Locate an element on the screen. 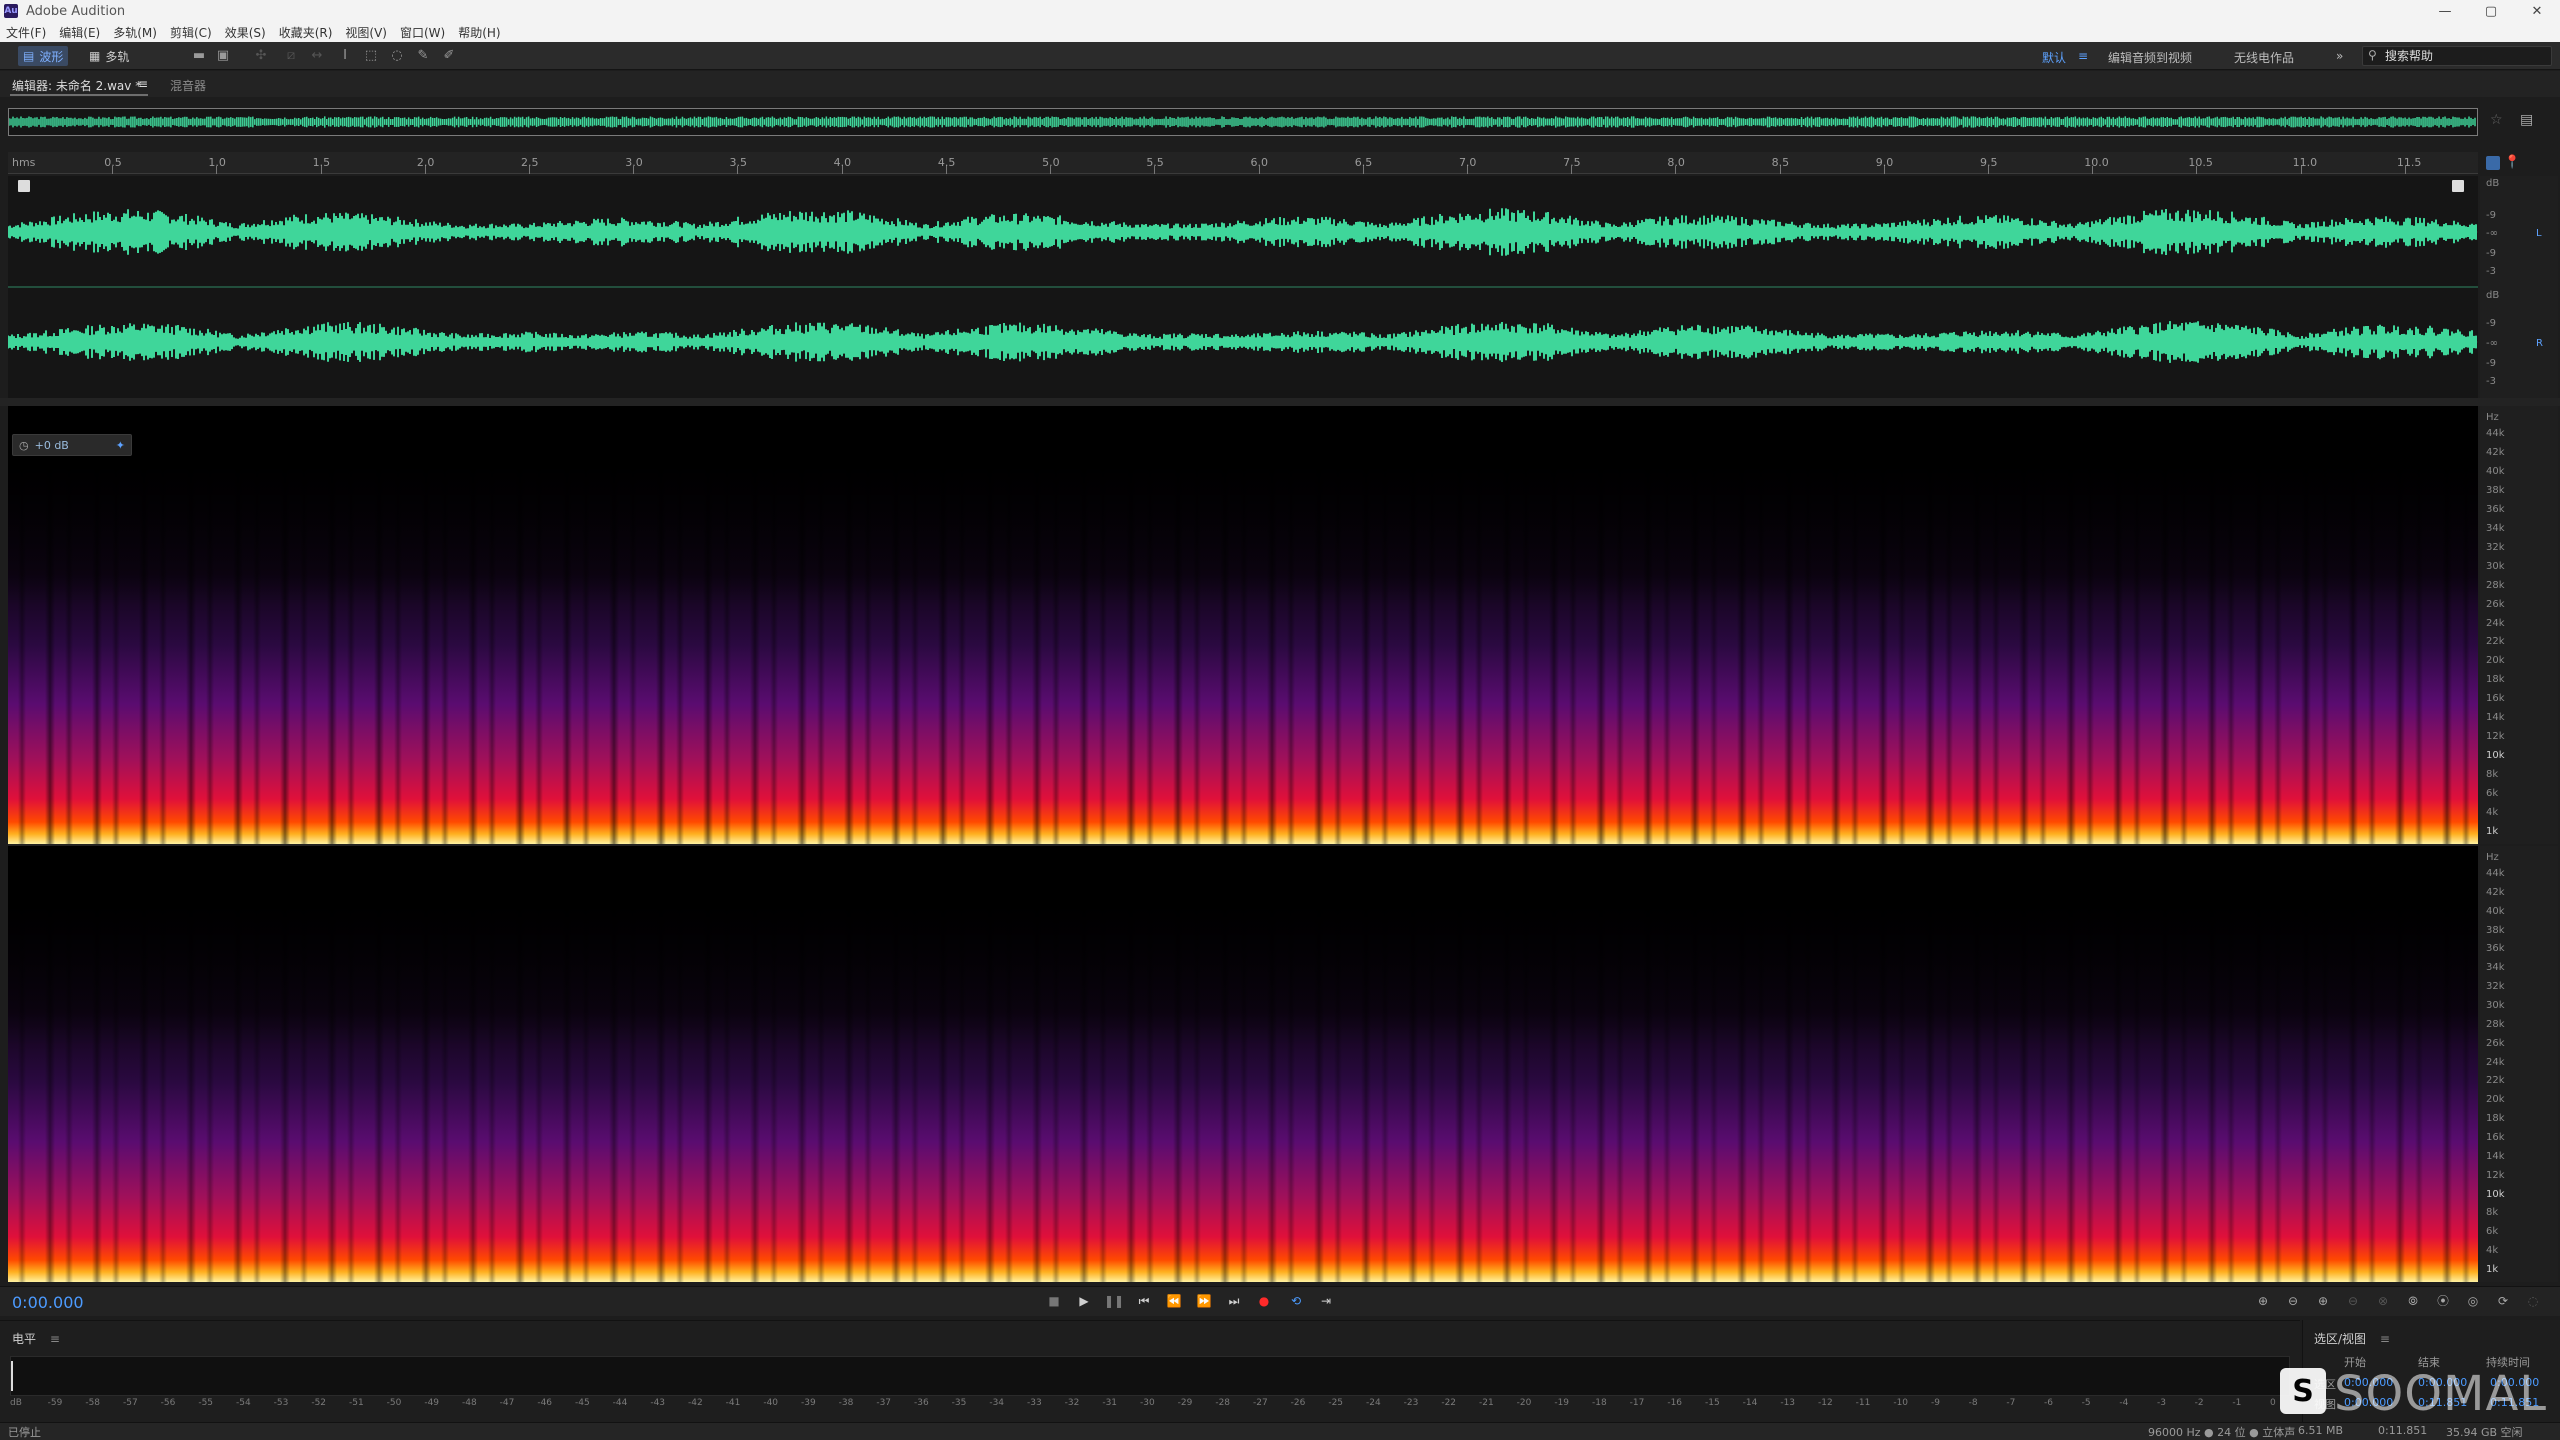  frequency-label: 34k is located at coordinates (2495, 968).